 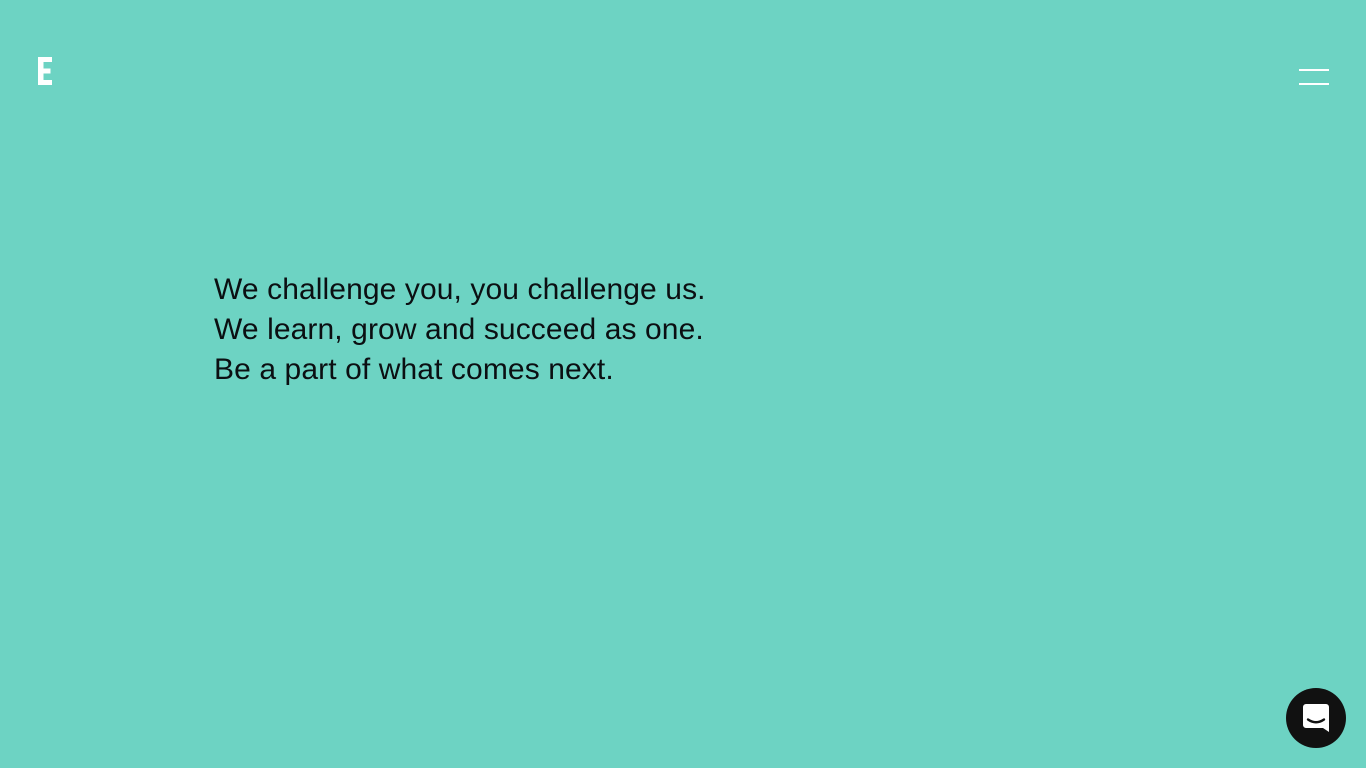 I want to click on menu-button, so click(x=1314, y=78).